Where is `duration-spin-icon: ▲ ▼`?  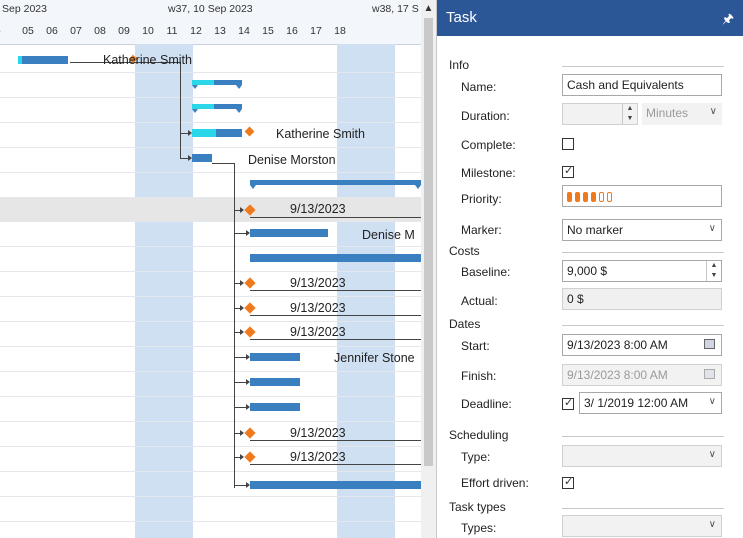
duration-spin-icon: ▲ ▼ is located at coordinates (629, 114).